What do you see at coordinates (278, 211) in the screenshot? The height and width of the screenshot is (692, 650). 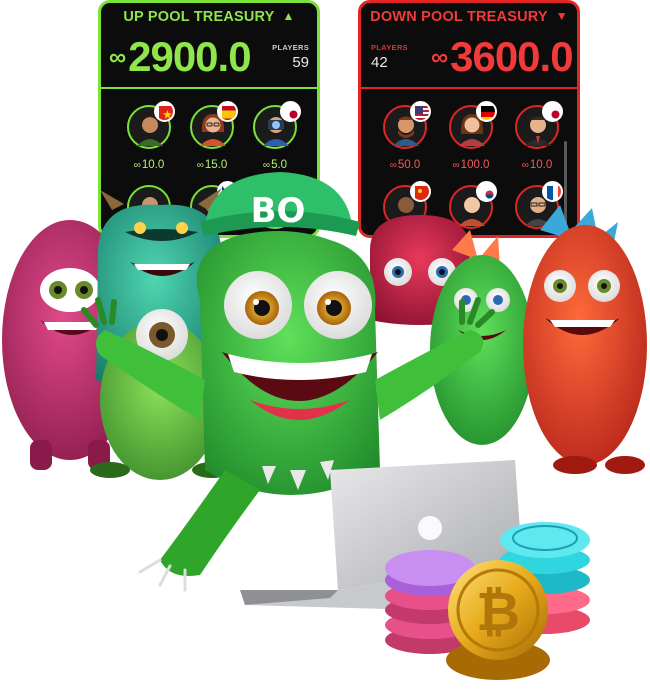 I see `cap-logo-text: BO` at bounding box center [278, 211].